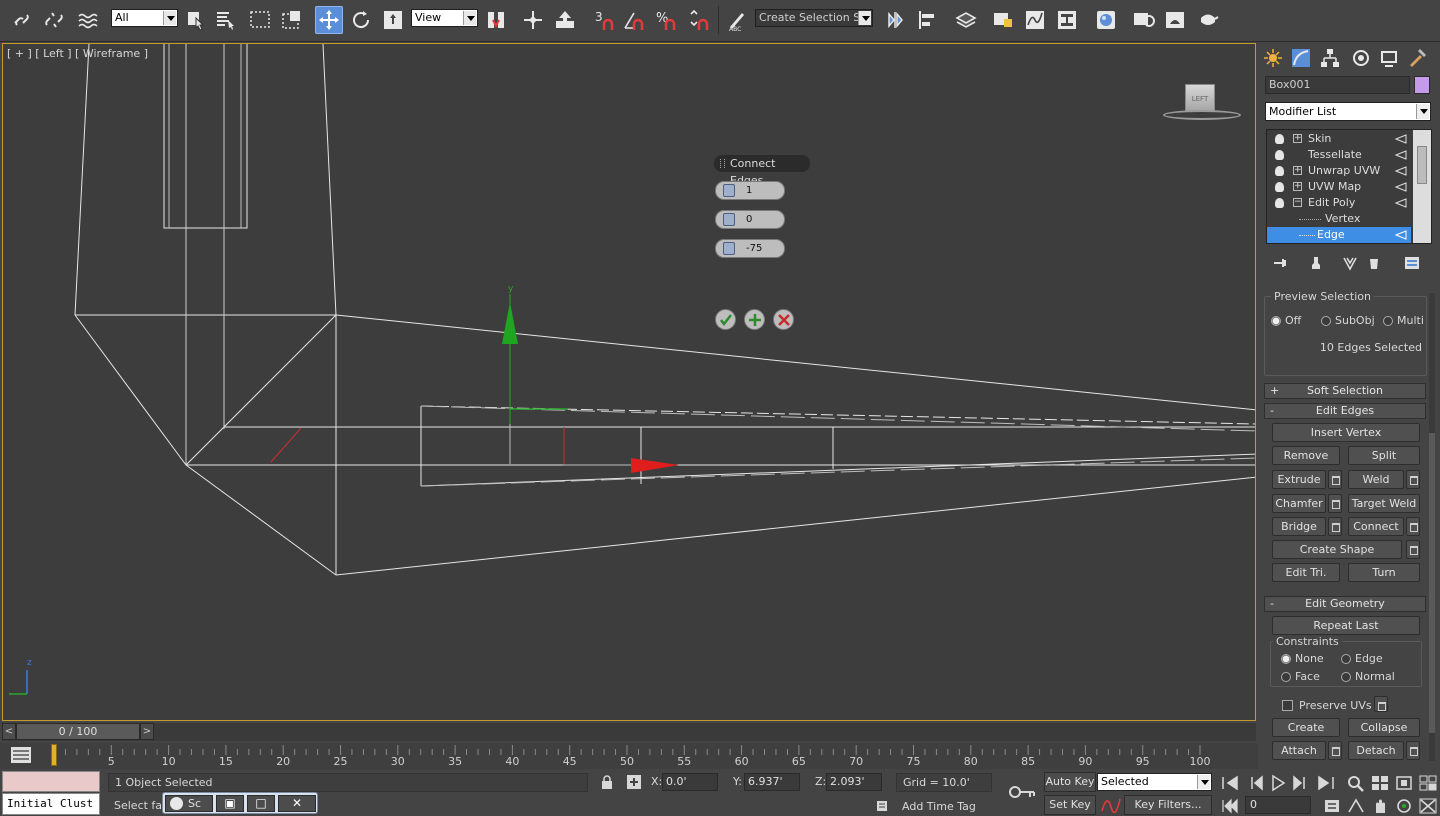 The image size is (1440, 816). I want to click on configure-modifier-sets-icon, so click(1412, 263).